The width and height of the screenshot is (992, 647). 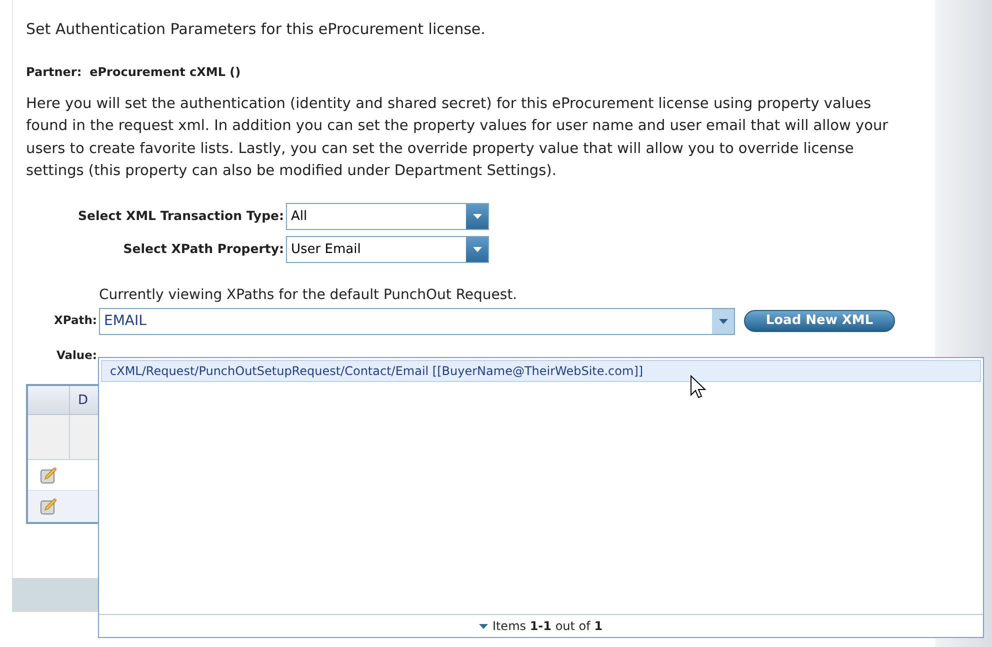 What do you see at coordinates (698, 387) in the screenshot?
I see `cursor-icon` at bounding box center [698, 387].